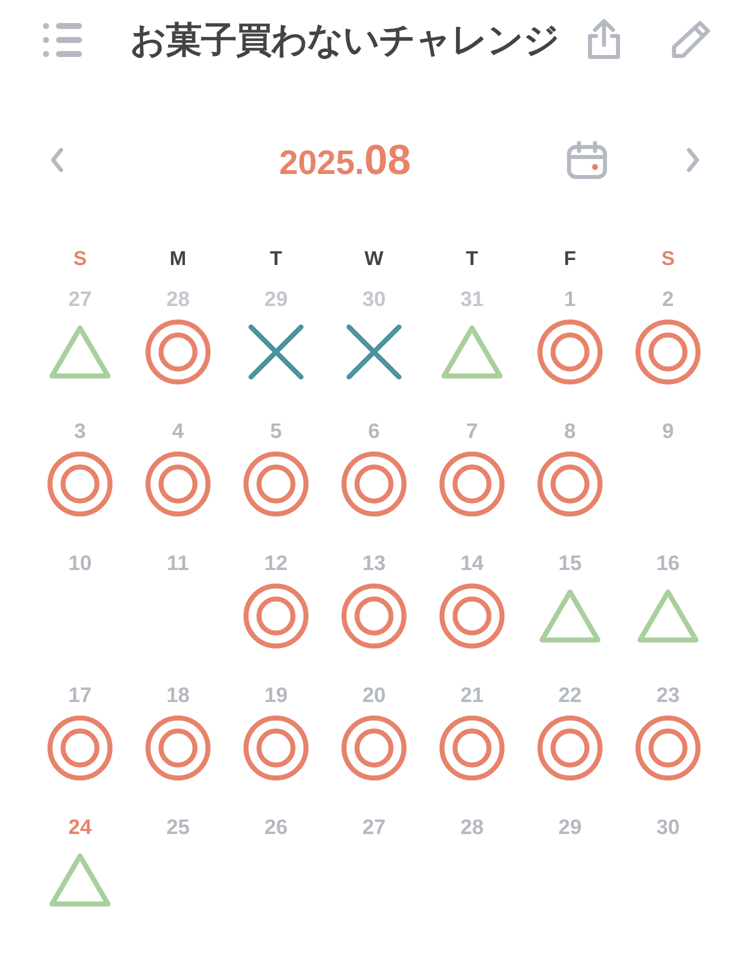  I want to click on app-title: お菓子買わないチャレンジ, so click(345, 40).